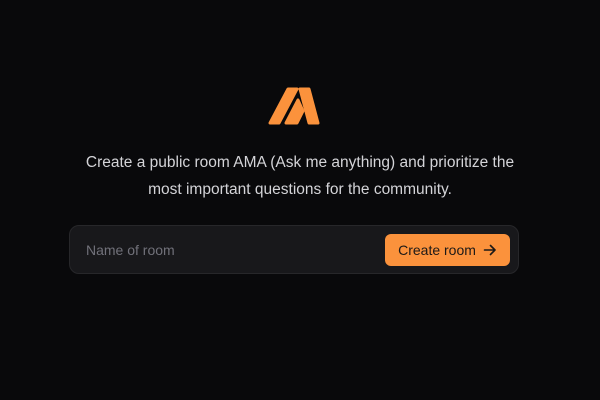 The image size is (600, 400). I want to click on create-room-form: Create room, so click(294, 249).